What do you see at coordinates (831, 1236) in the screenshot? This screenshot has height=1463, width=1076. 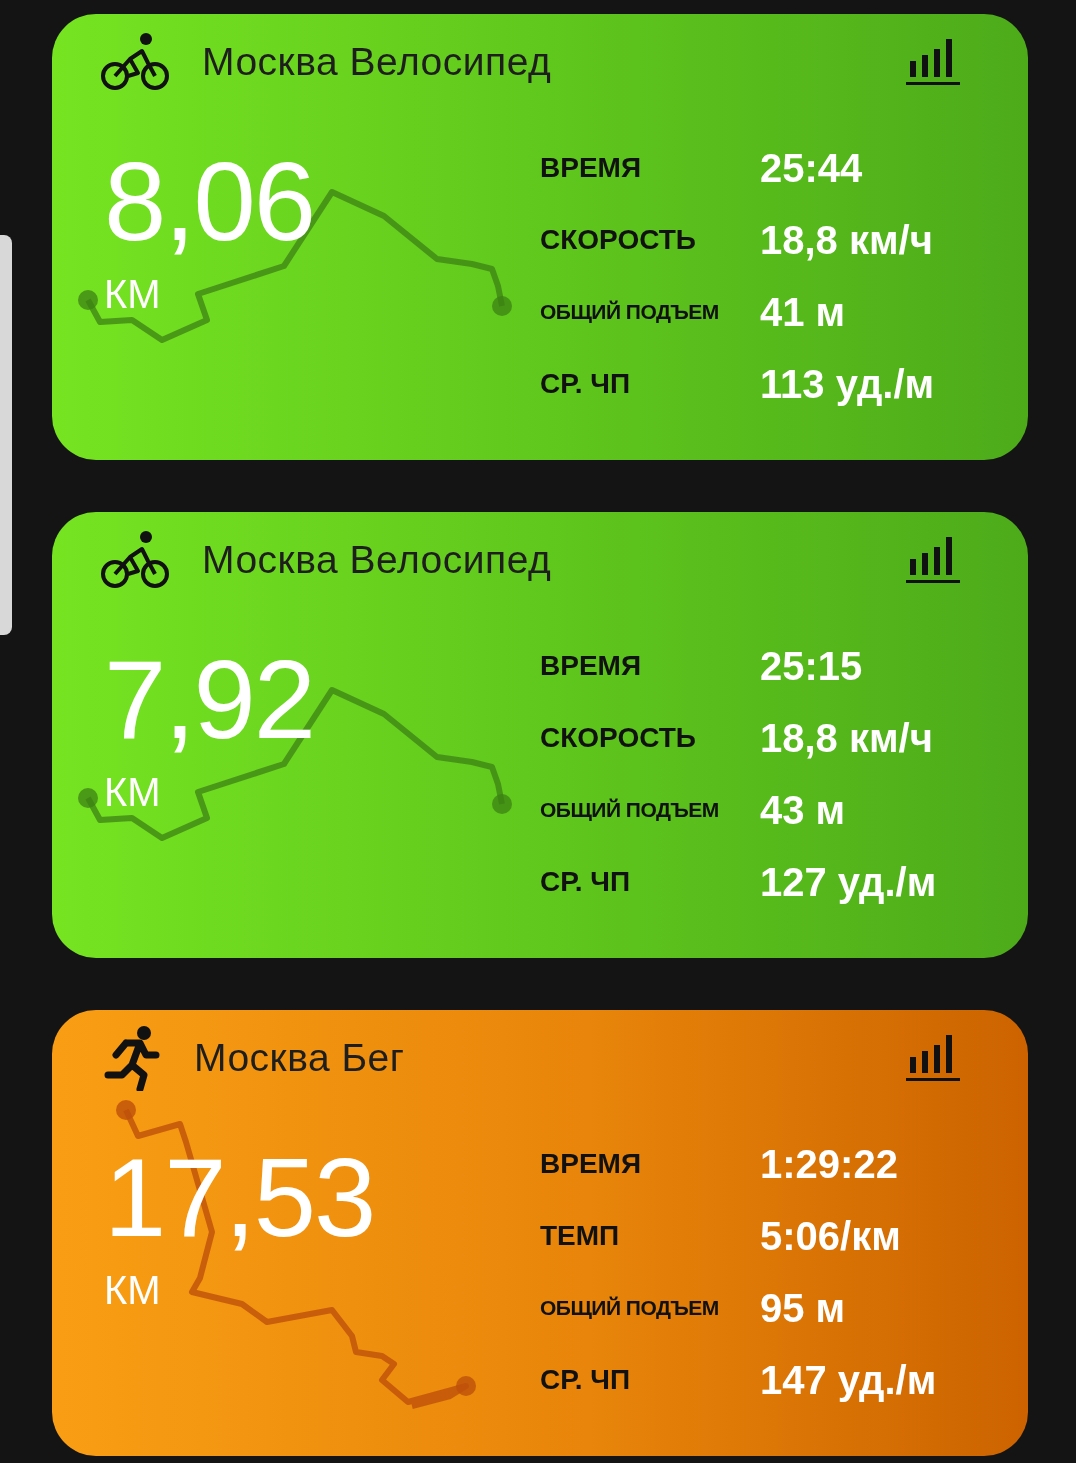 I see `stat-value: 5:06/км` at bounding box center [831, 1236].